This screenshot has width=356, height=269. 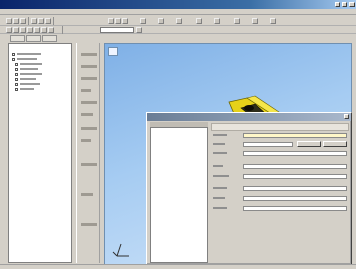 I want to click on dialog-header-strip, so click(x=280, y=127).